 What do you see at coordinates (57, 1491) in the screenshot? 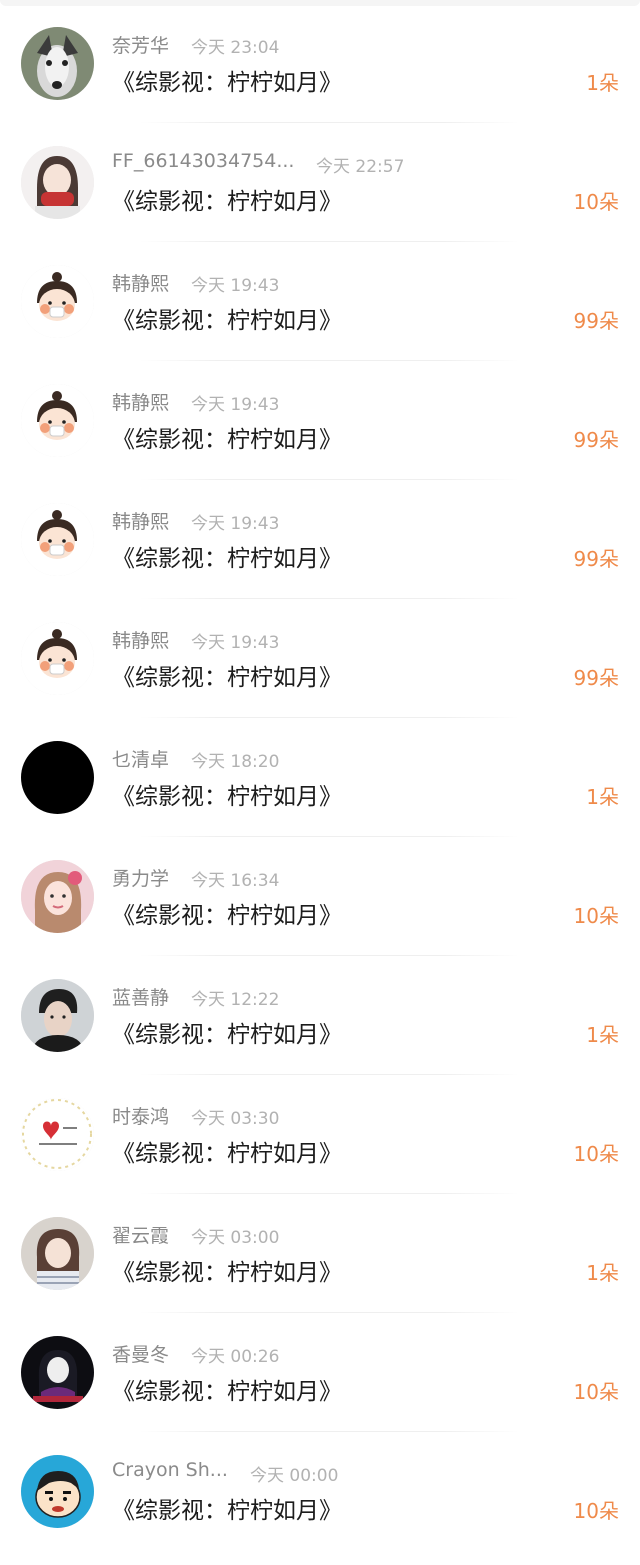
I see `crayon-shin-avatar-icon` at bounding box center [57, 1491].